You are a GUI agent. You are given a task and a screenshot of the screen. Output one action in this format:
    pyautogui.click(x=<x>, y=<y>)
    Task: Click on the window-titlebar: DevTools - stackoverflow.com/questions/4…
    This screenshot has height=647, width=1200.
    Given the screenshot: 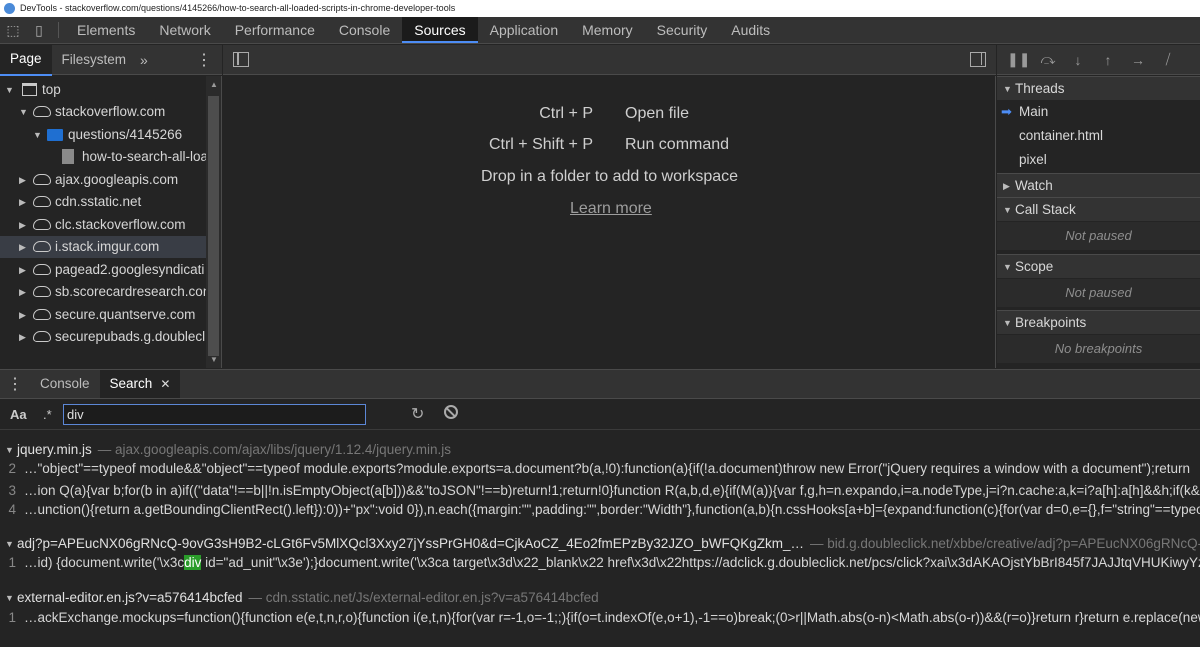 What is the action you would take?
    pyautogui.click(x=600, y=8)
    